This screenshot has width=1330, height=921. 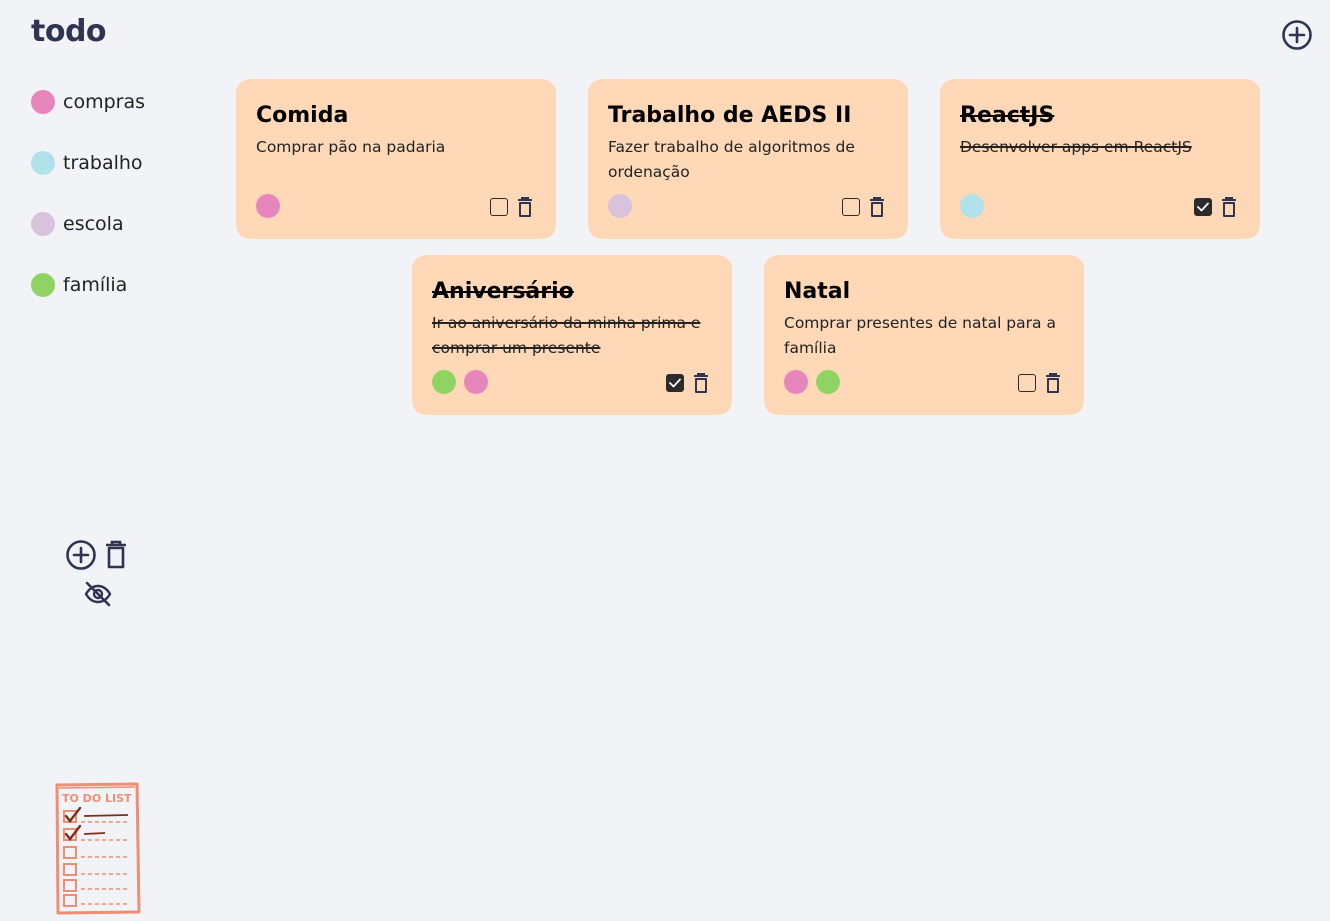 I want to click on category-item-trabalho: trabalho, so click(x=87, y=163).